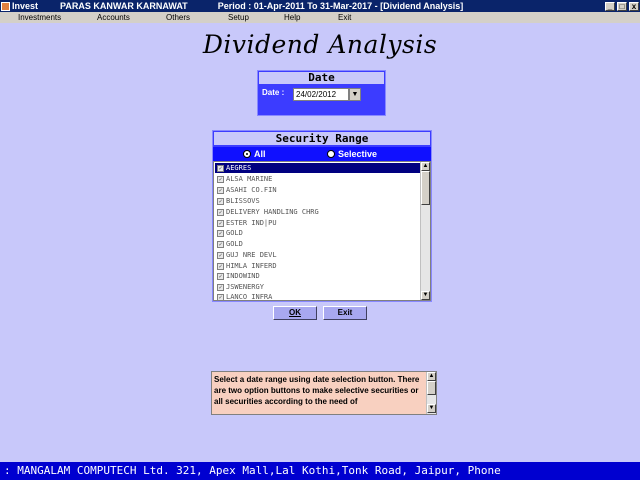  I want to click on radio-selected-icon, so click(247, 154).